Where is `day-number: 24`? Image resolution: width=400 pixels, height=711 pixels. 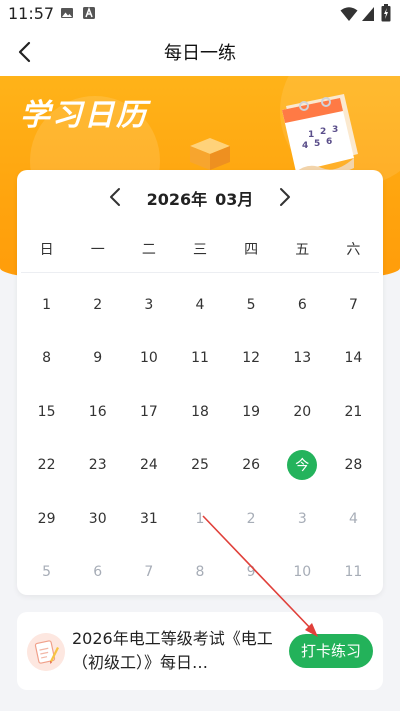 day-number: 24 is located at coordinates (148, 465).